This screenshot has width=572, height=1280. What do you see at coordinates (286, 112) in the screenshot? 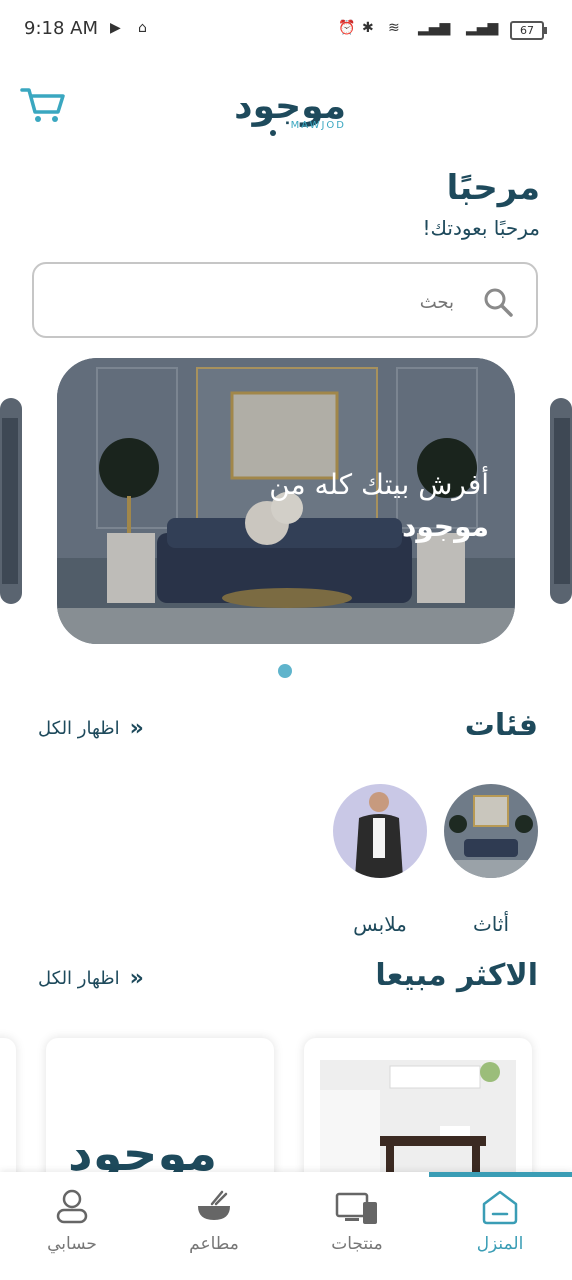
I see `app-logo: موجود MAWJOD` at bounding box center [286, 112].